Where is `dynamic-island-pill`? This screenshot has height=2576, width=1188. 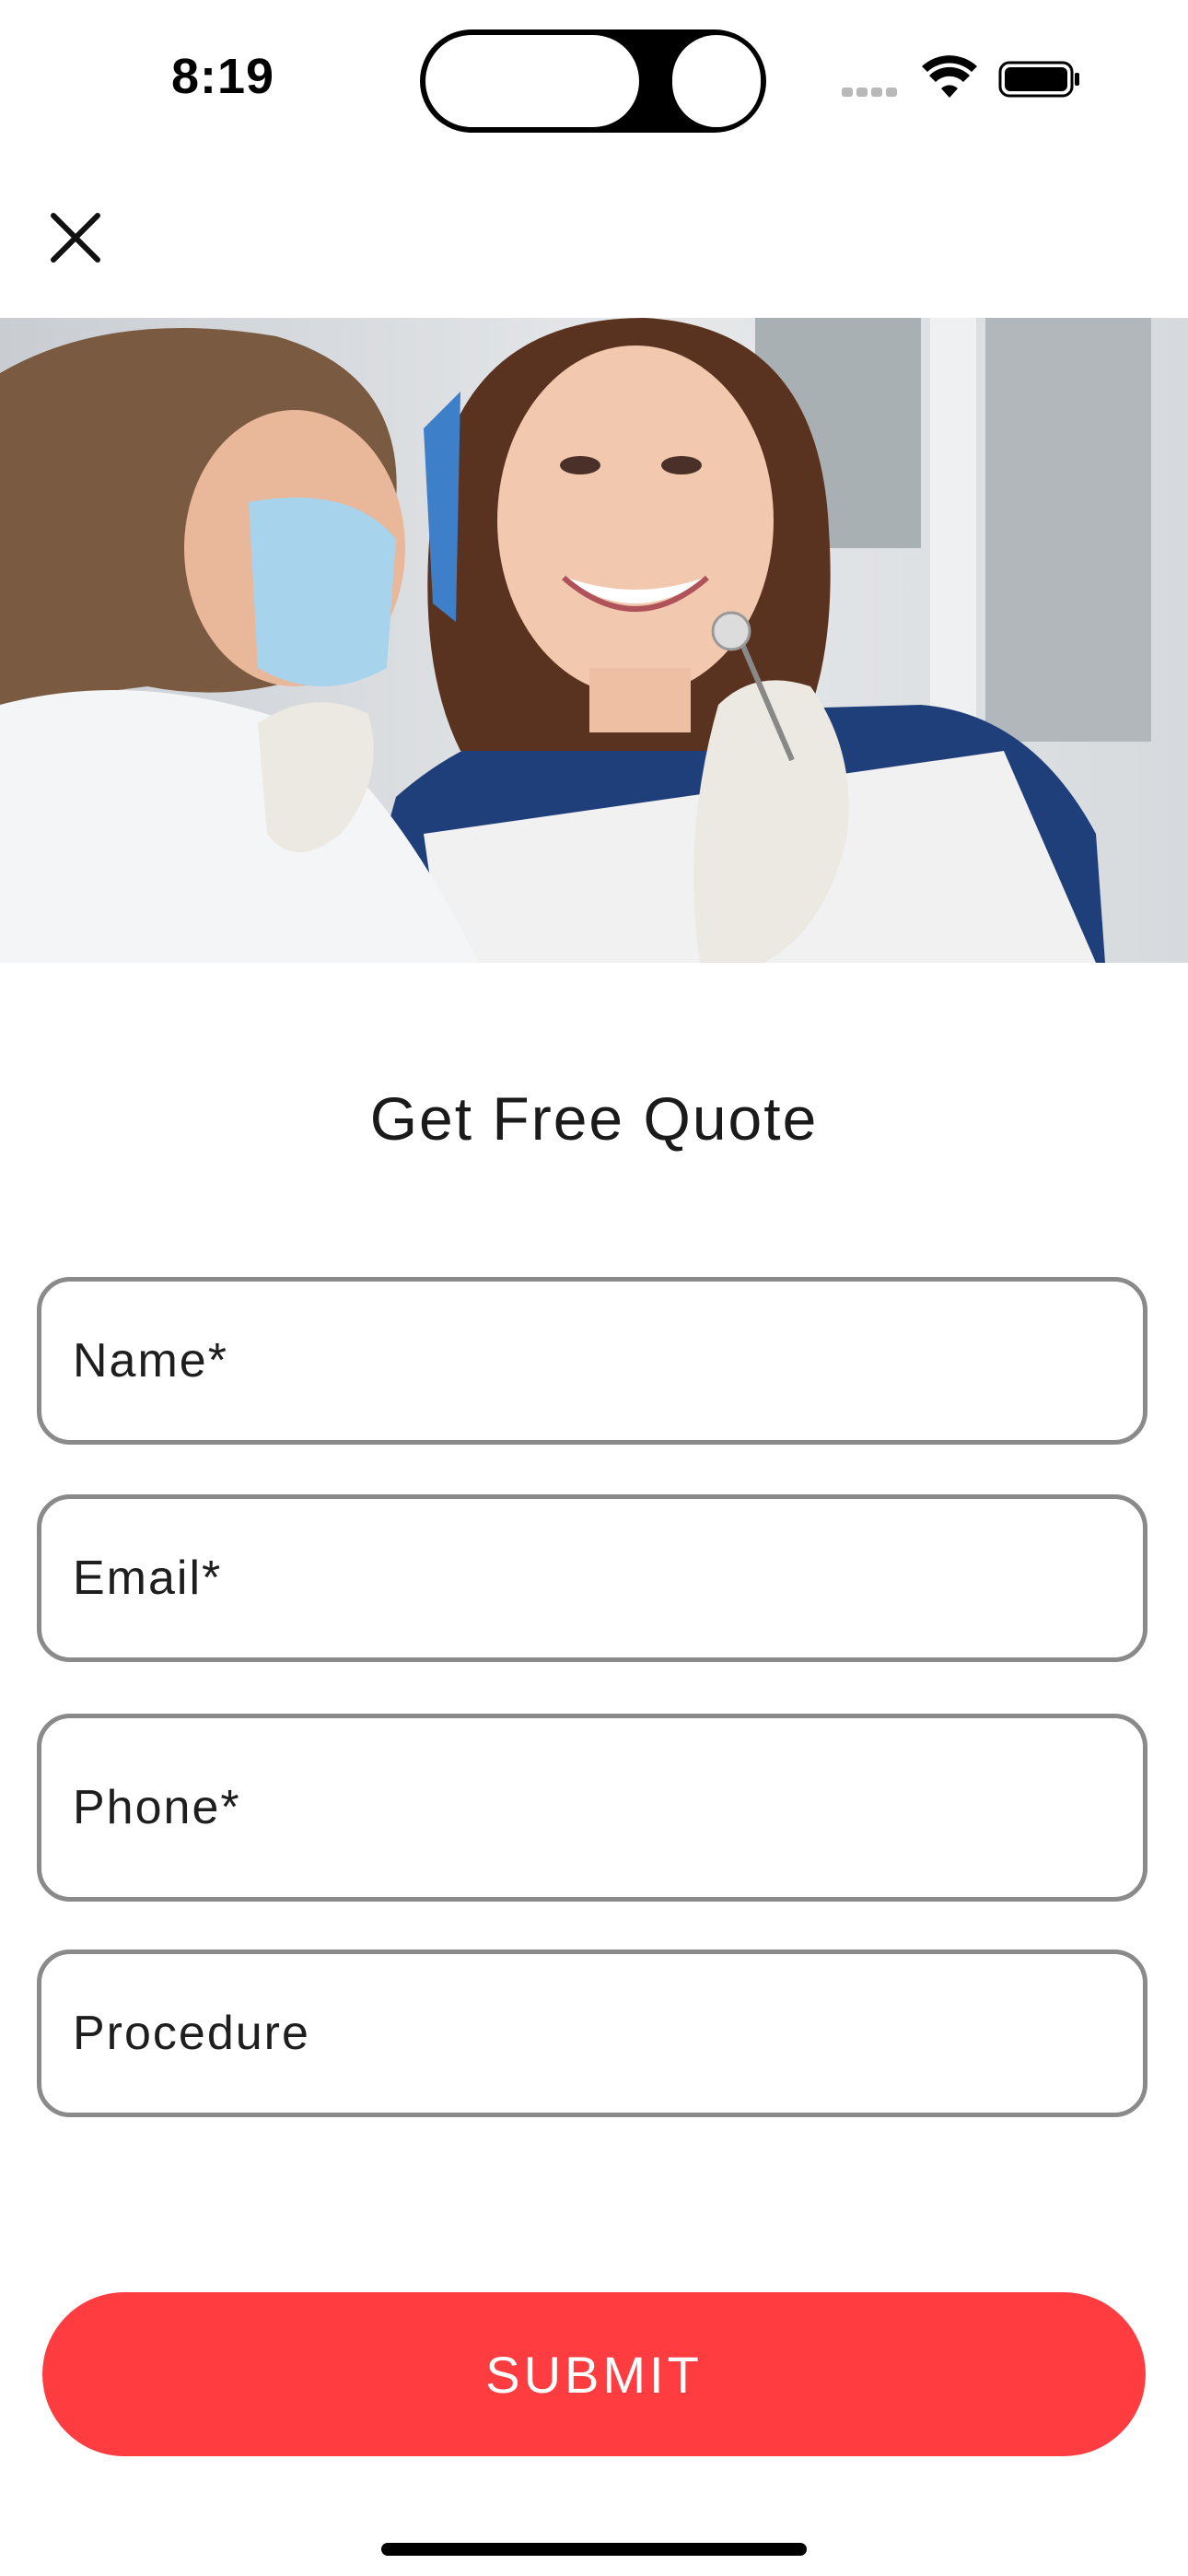
dynamic-island-pill is located at coordinates (532, 81).